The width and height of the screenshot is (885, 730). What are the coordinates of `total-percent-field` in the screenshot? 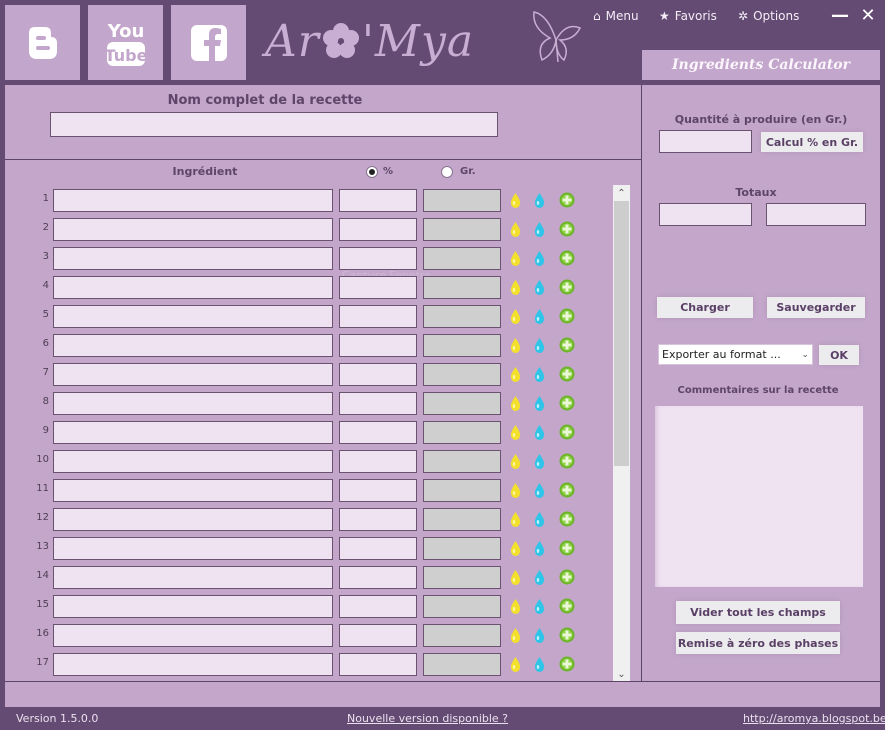 It's located at (705, 214).